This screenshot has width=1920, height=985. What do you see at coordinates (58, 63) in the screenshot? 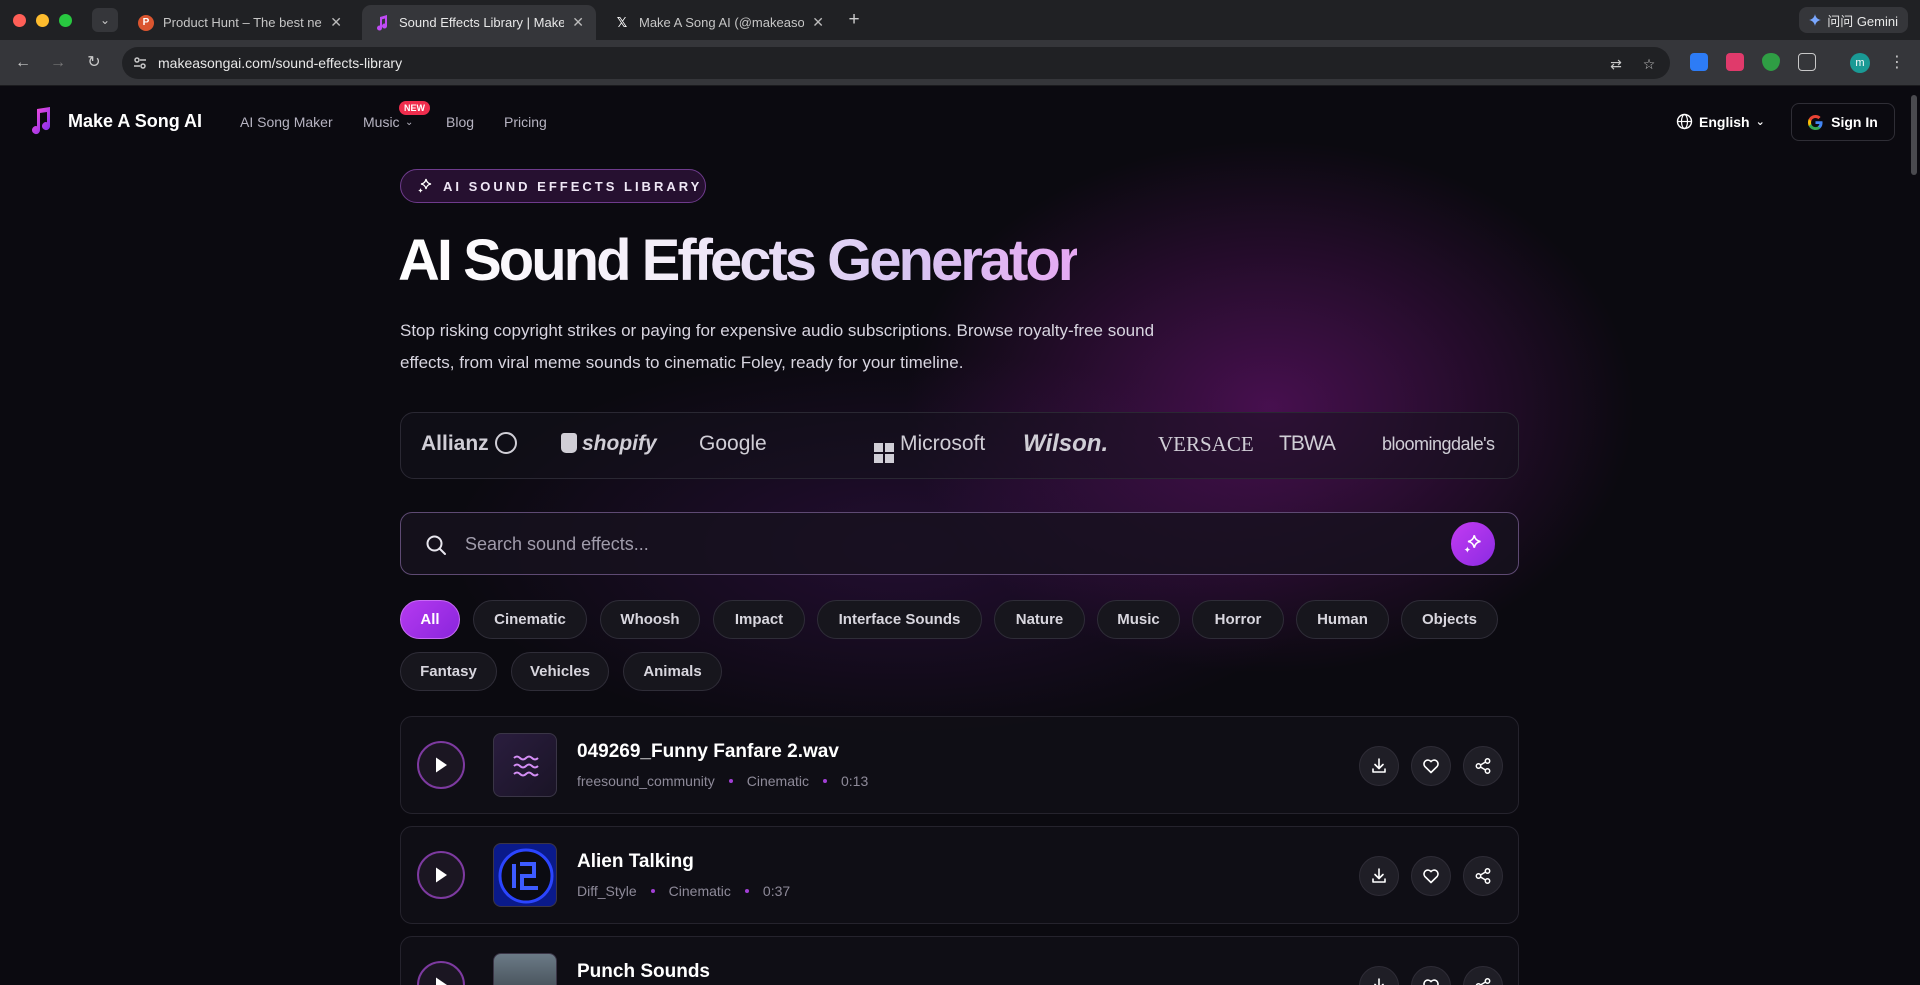
I see `forward-button: →` at bounding box center [58, 63].